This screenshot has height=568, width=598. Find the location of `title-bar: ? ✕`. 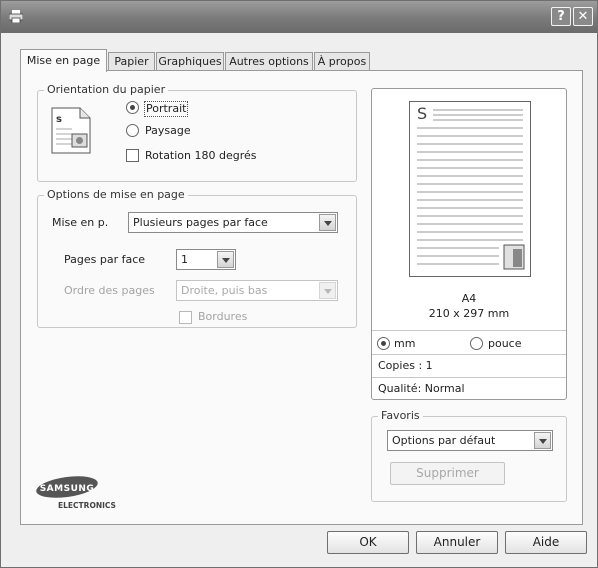

title-bar: ? ✕ is located at coordinates (299, 17).